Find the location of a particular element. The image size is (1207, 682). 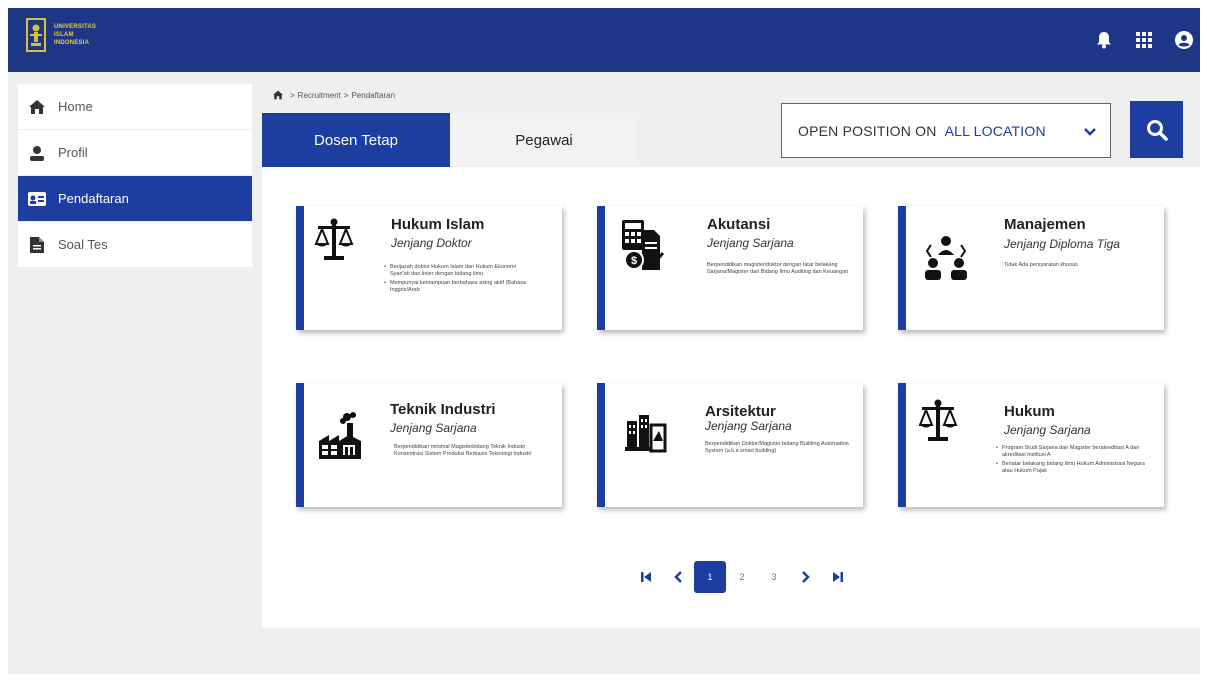

sidebar-item-soal-tes: Soal Tes is located at coordinates (135, 245).